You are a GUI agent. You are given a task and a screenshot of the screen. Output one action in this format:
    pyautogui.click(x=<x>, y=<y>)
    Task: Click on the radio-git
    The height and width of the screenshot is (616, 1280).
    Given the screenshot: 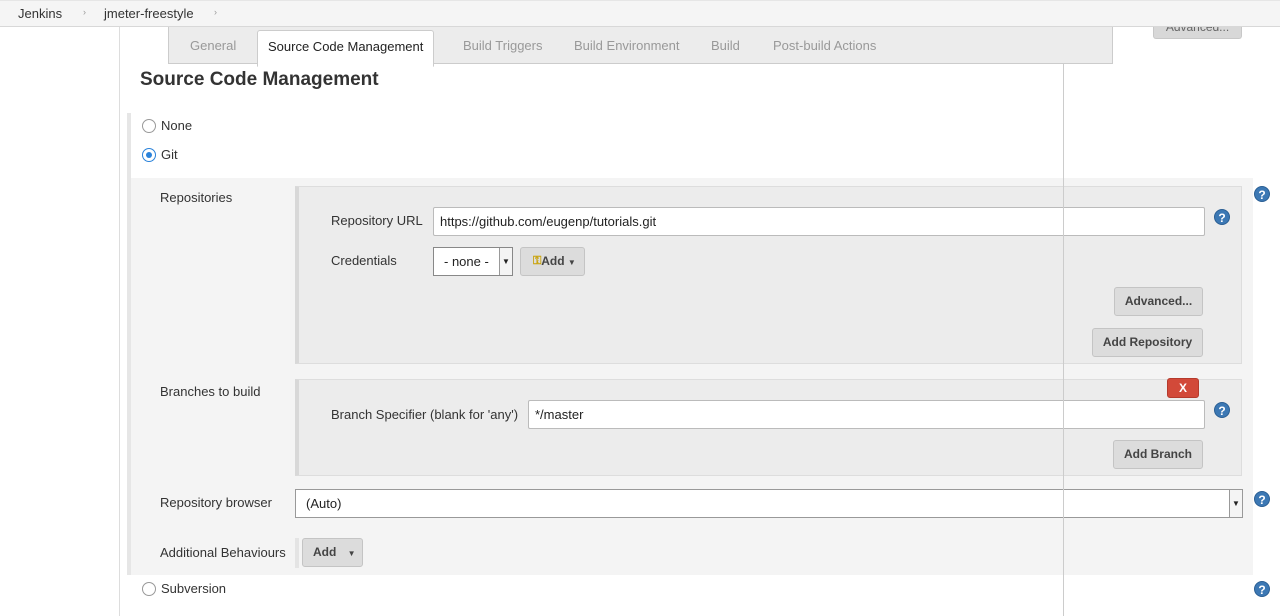 What is the action you would take?
    pyautogui.click(x=149, y=155)
    